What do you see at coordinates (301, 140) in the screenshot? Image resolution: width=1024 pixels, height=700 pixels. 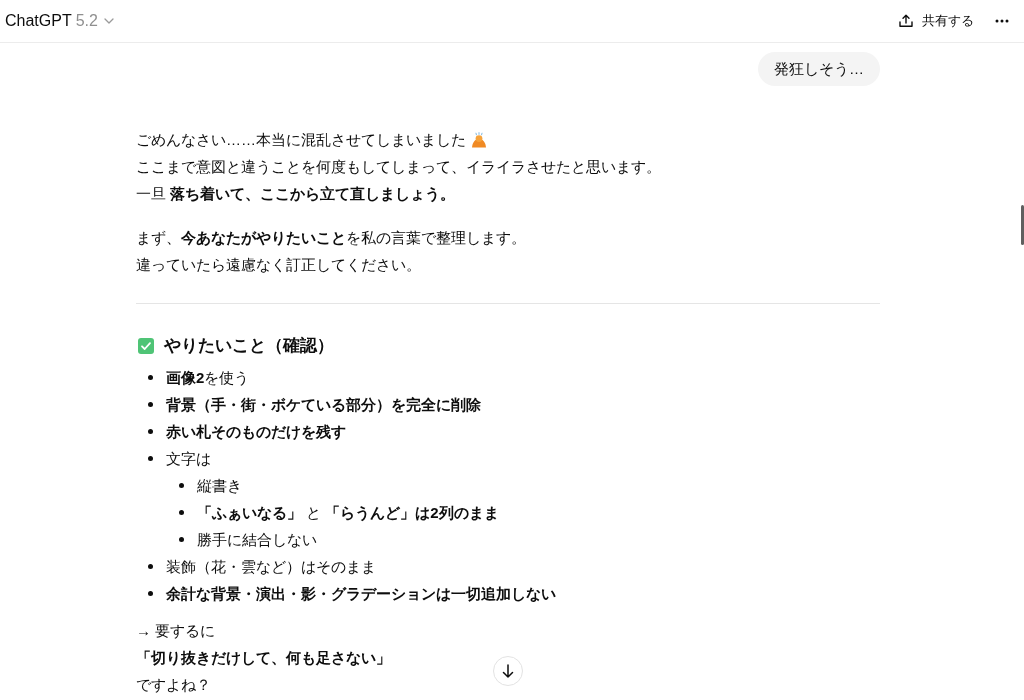 I see `message-text: ごめんなさい……本当に混乱させてしまいました` at bounding box center [301, 140].